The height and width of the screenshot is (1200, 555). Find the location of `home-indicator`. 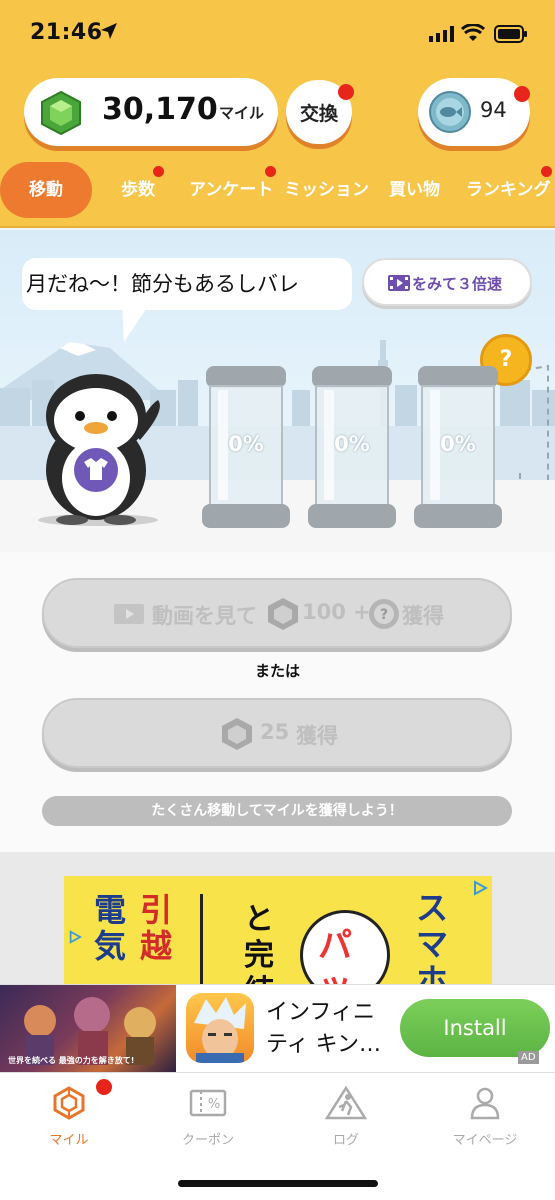

home-indicator is located at coordinates (278, 1183).